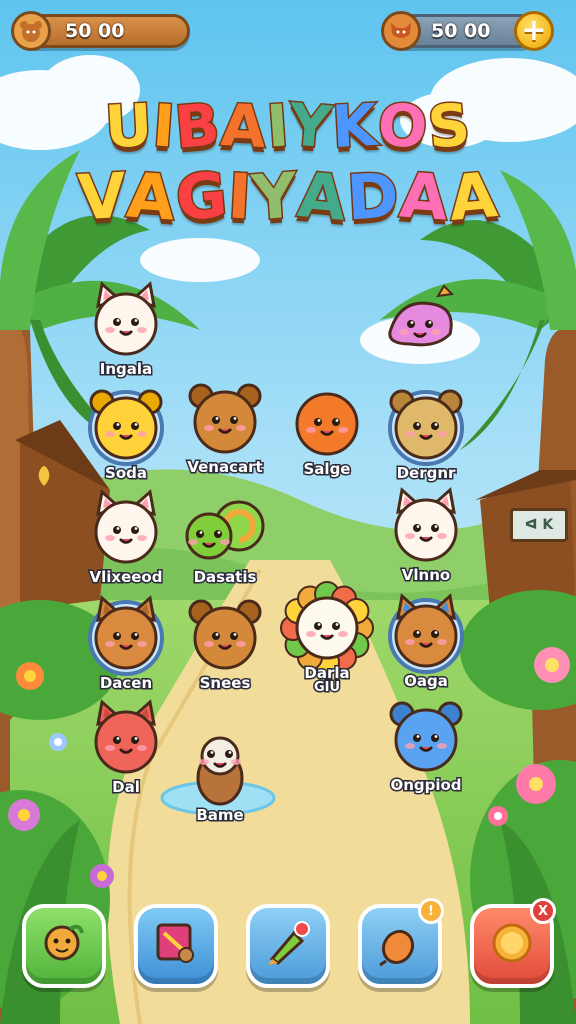 This screenshot has height=1024, width=576. What do you see at coordinates (426, 785) in the screenshot?
I see `pet-label: Ongpiod` at bounding box center [426, 785].